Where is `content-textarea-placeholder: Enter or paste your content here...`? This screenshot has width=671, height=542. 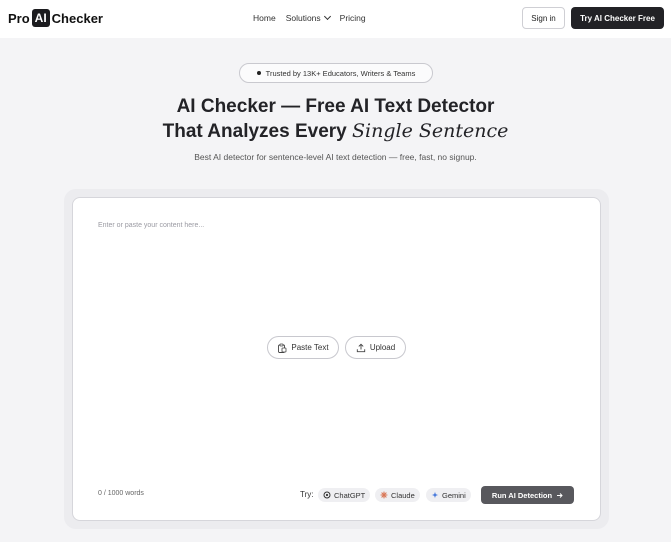 content-textarea-placeholder: Enter or paste your content here... is located at coordinates (151, 225).